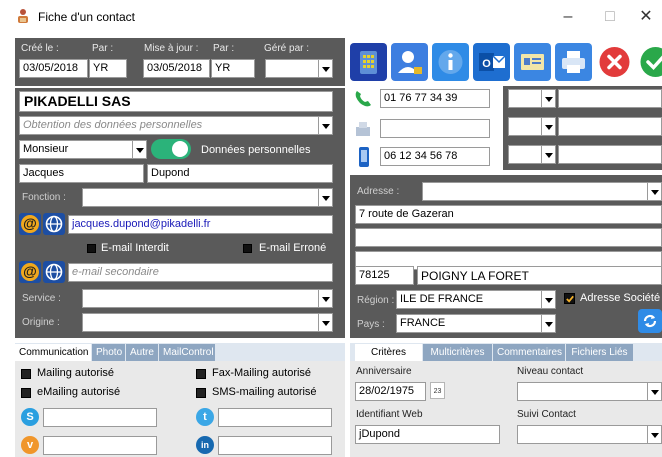  Describe the element at coordinates (135, 248) in the screenshot. I see `email-forbidden-label: E-mail Interdit` at that location.